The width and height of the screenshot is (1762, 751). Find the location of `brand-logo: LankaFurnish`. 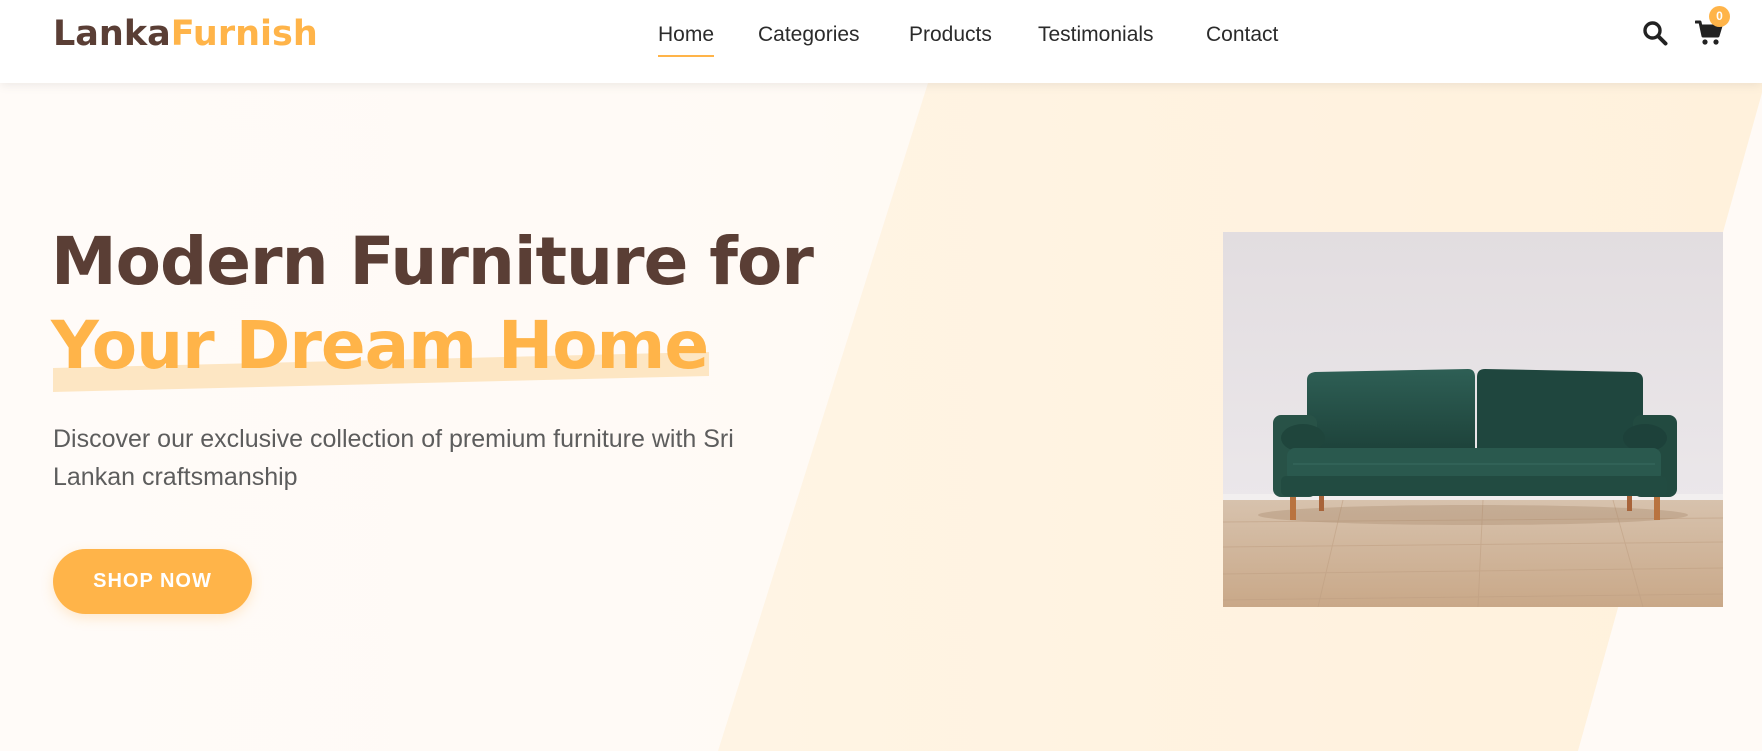

brand-logo: LankaFurnish is located at coordinates (185, 34).